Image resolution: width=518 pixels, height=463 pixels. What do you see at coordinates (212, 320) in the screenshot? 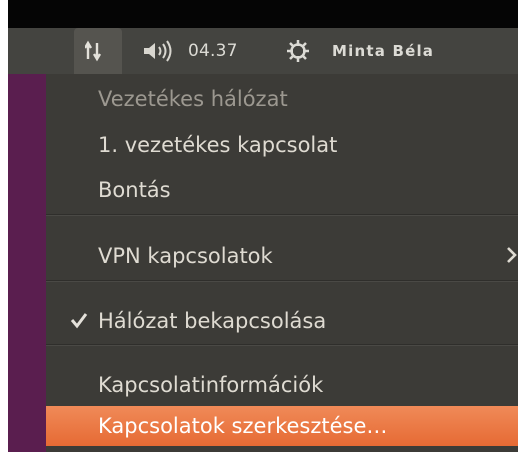
I see `enable-networking-label: Hálózat bekapcsolása` at bounding box center [212, 320].